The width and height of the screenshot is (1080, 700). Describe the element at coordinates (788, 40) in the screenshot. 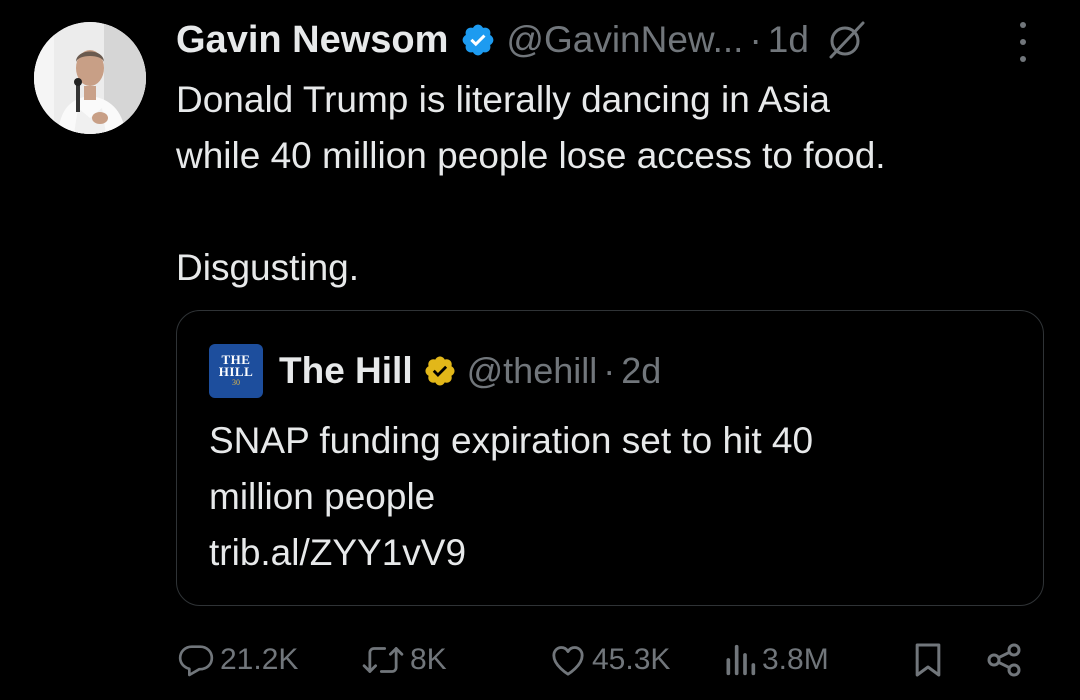

I see `tweet-timestamp: 1d` at that location.